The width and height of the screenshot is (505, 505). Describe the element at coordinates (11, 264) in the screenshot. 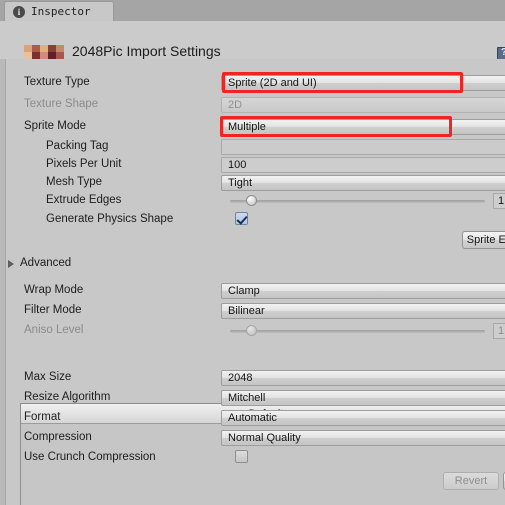

I see `chevron-right-icon` at that location.